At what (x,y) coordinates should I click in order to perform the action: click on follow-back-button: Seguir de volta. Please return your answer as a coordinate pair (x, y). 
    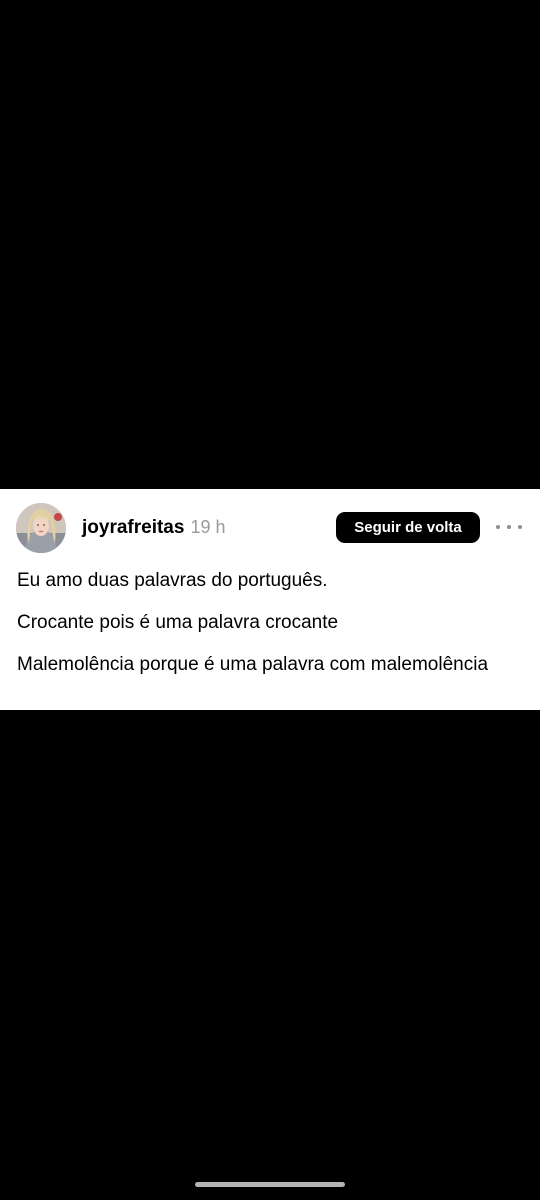
    Looking at the image, I should click on (408, 527).